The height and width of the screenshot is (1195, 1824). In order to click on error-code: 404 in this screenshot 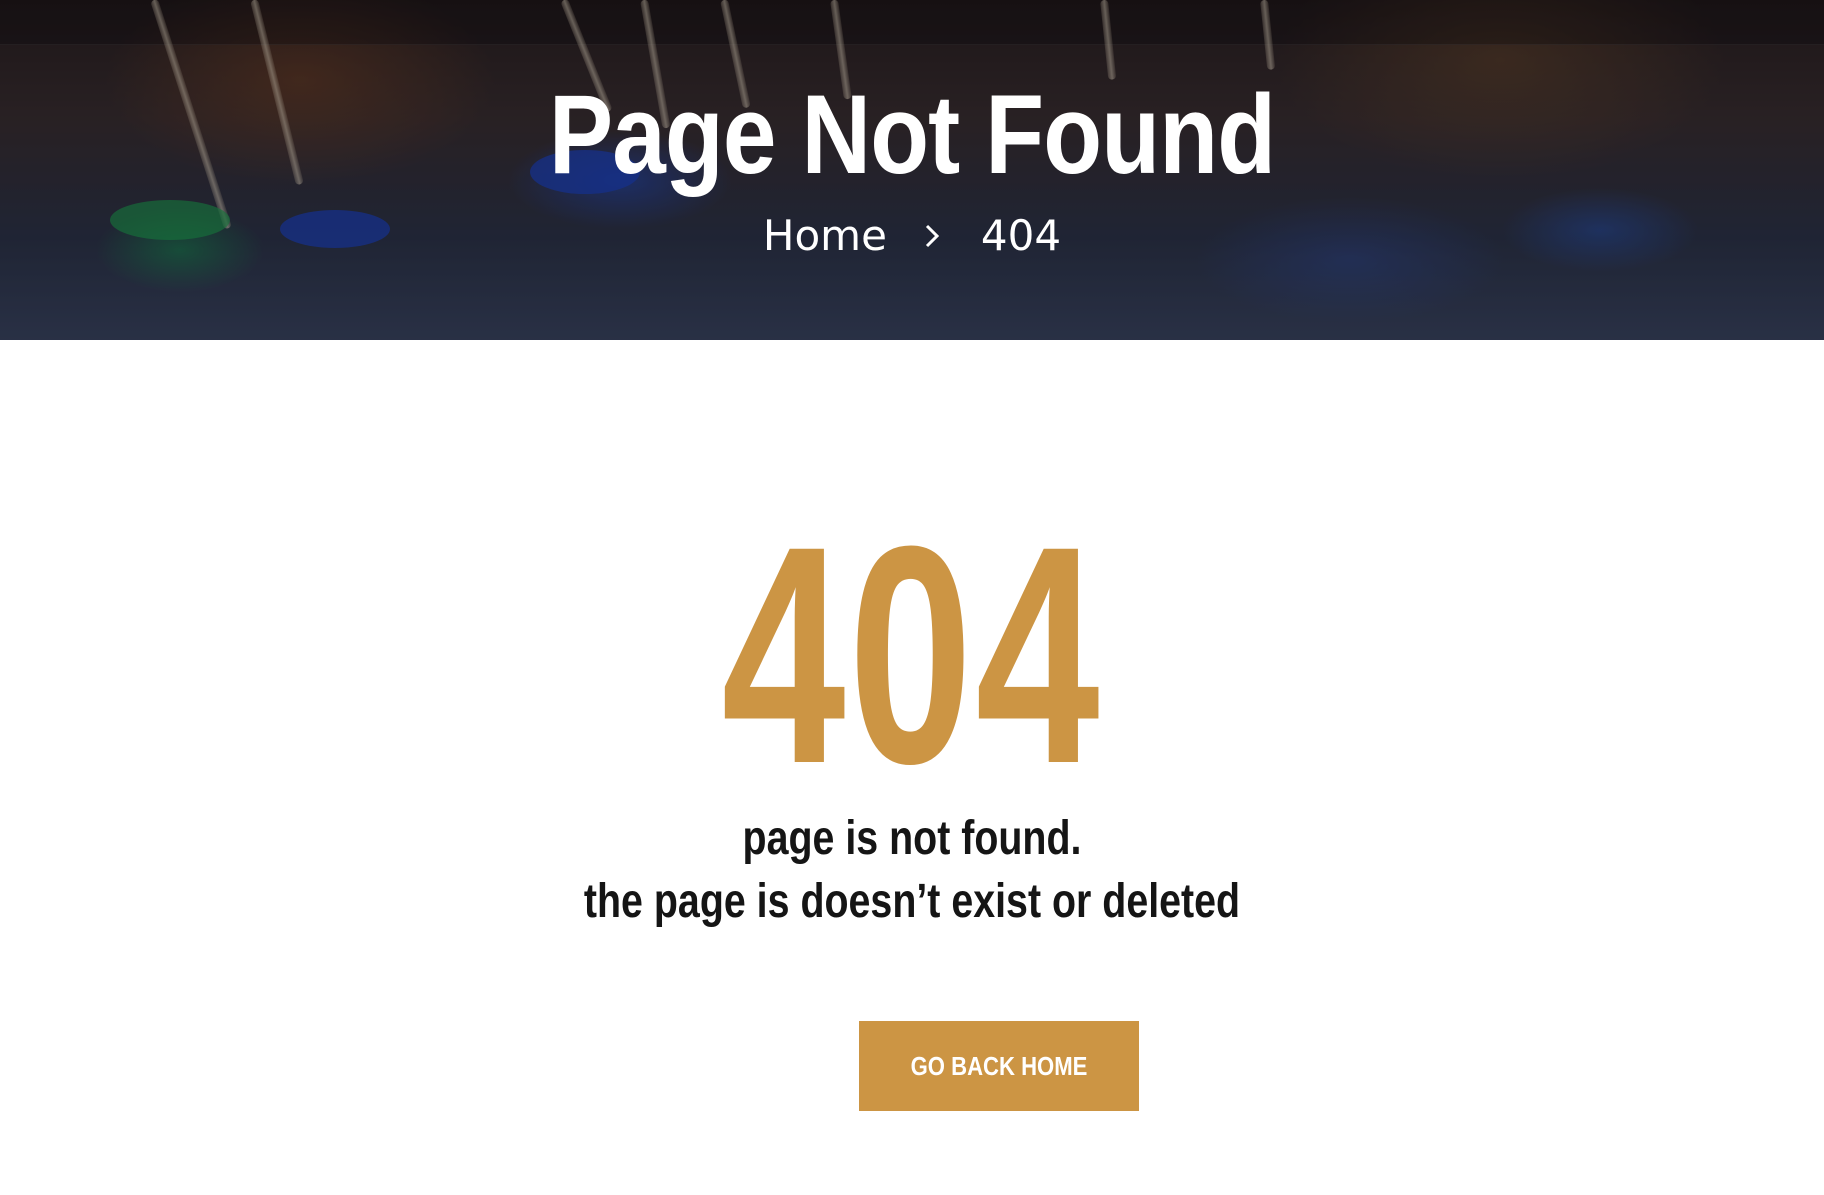, I will do `click(912, 654)`.